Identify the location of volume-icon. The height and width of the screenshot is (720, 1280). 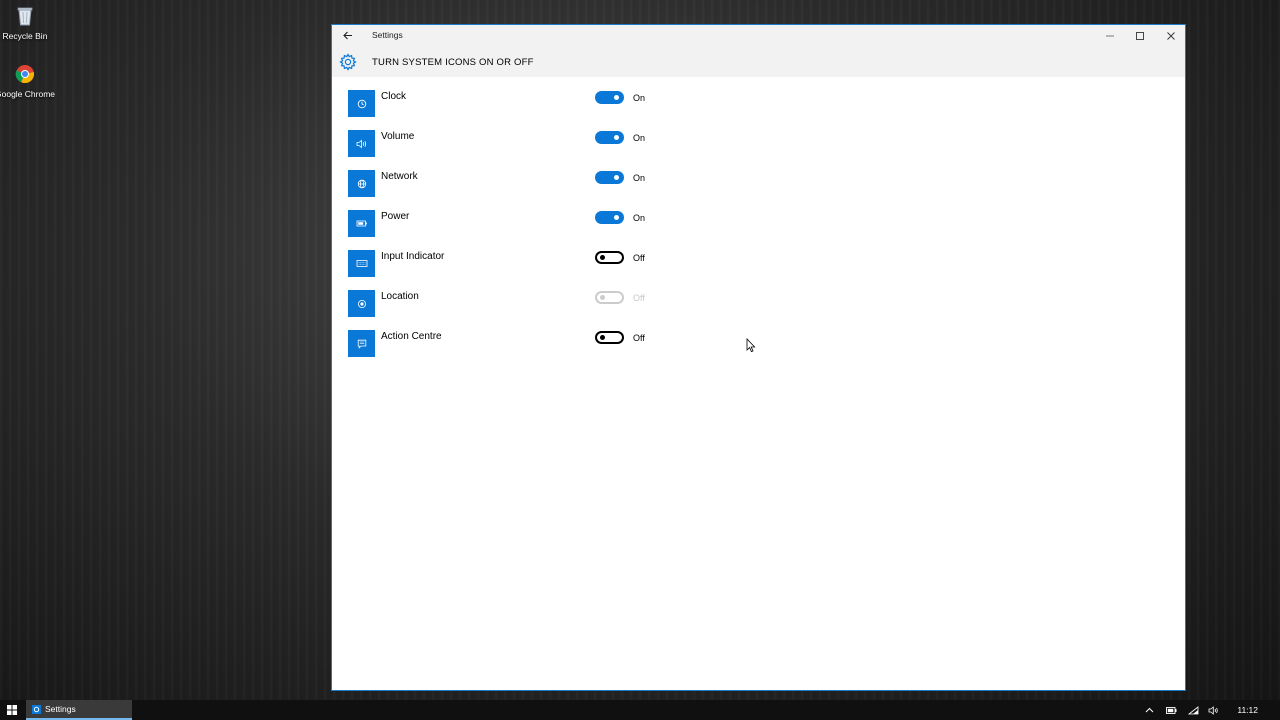
(361, 143).